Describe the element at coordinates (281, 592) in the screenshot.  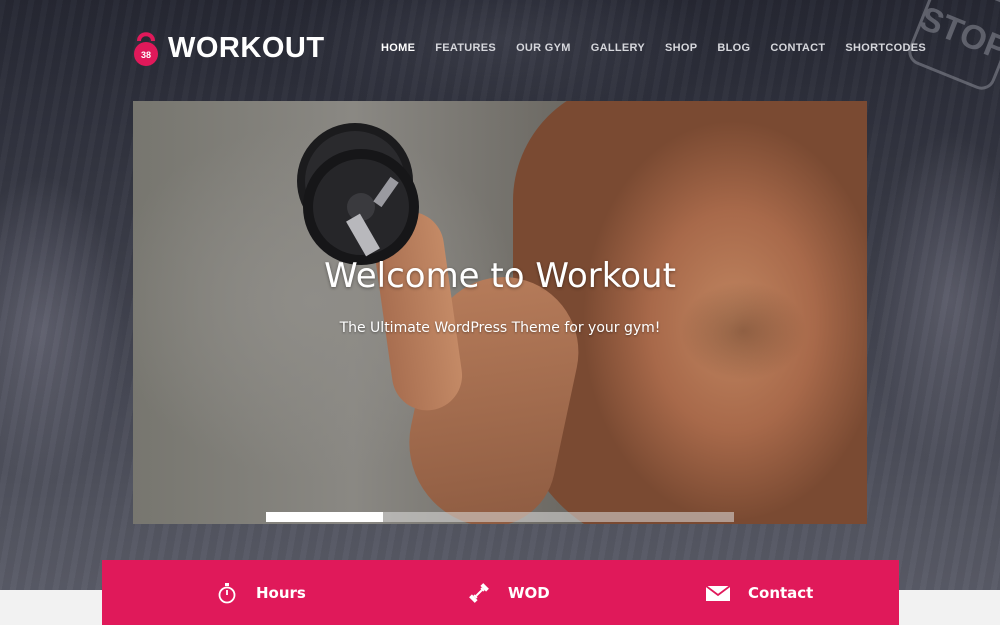
I see `feature-hours-label: Hours` at that location.